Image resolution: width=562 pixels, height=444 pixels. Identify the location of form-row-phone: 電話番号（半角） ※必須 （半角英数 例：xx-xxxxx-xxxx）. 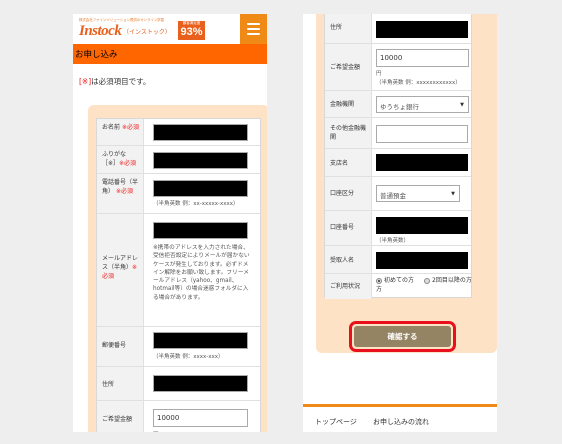
(178, 194).